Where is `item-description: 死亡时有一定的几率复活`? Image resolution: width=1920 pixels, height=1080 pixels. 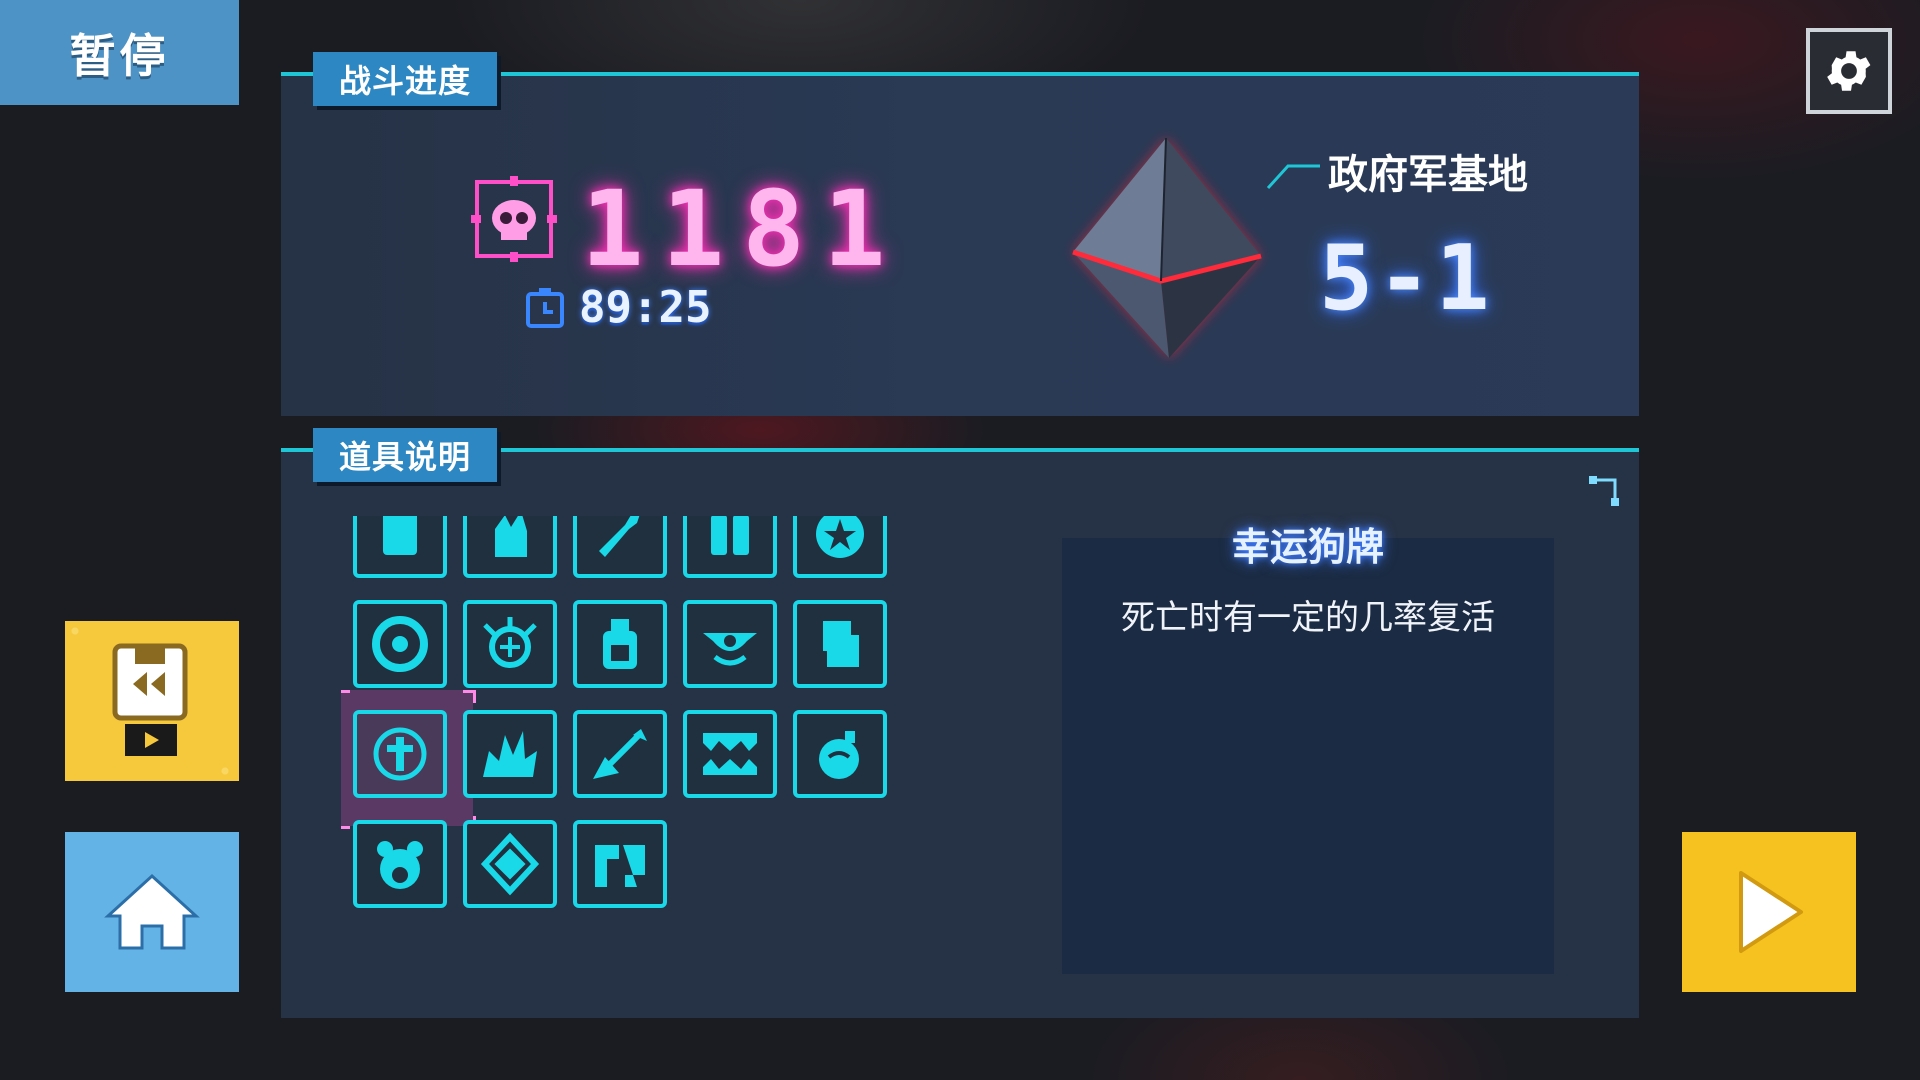 item-description: 死亡时有一定的几率复活 is located at coordinates (1308, 618).